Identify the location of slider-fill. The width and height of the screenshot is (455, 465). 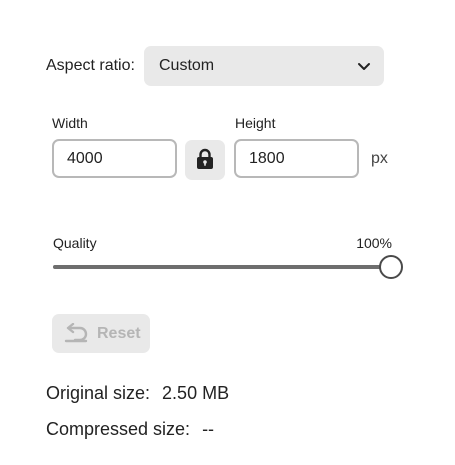
(222, 267).